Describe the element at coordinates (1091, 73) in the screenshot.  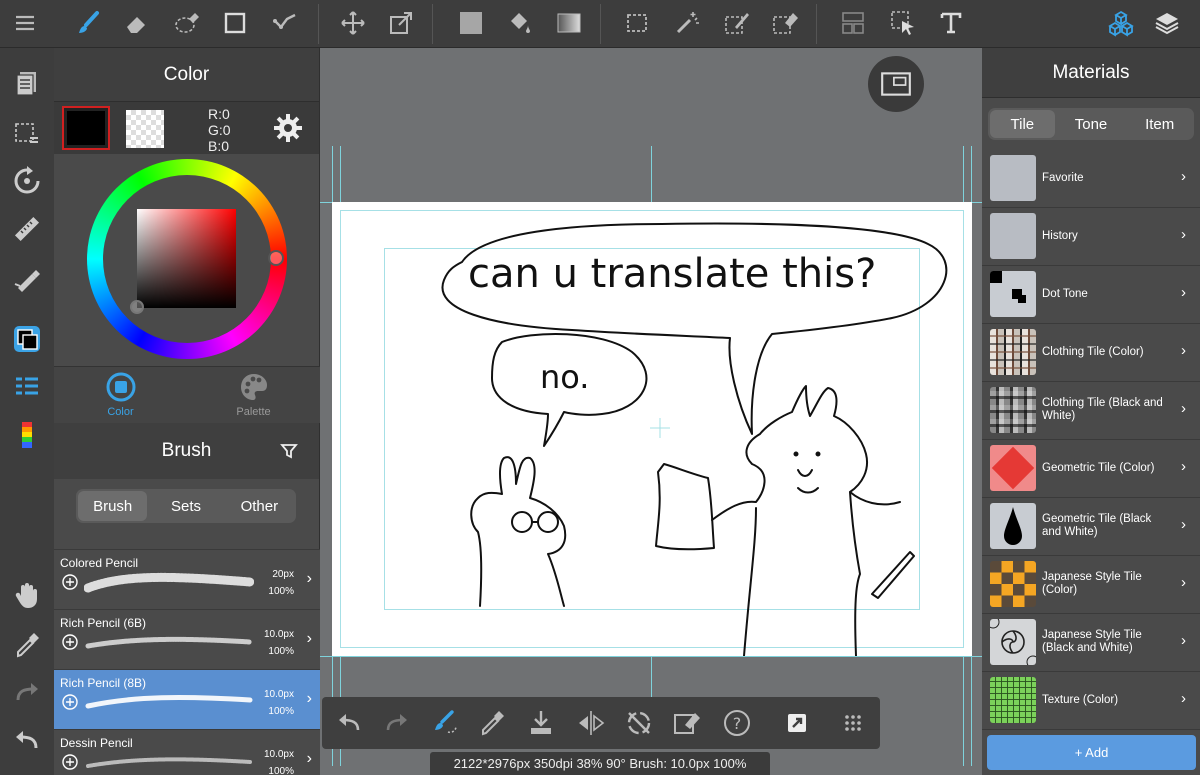
I see `materials-title: Materials` at that location.